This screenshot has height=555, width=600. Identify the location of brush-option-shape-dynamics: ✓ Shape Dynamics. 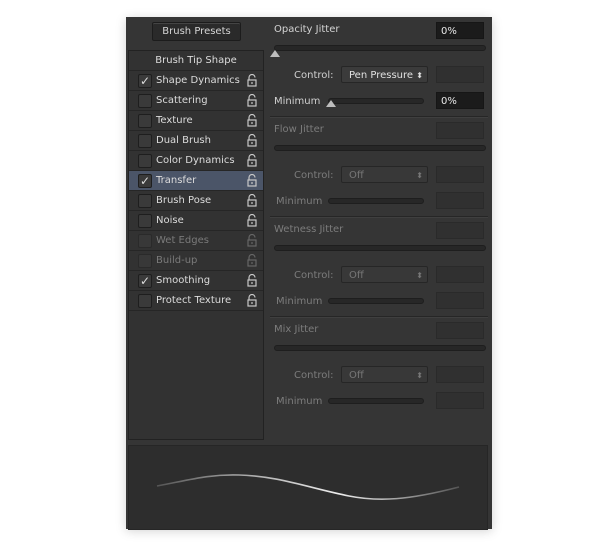
(196, 81).